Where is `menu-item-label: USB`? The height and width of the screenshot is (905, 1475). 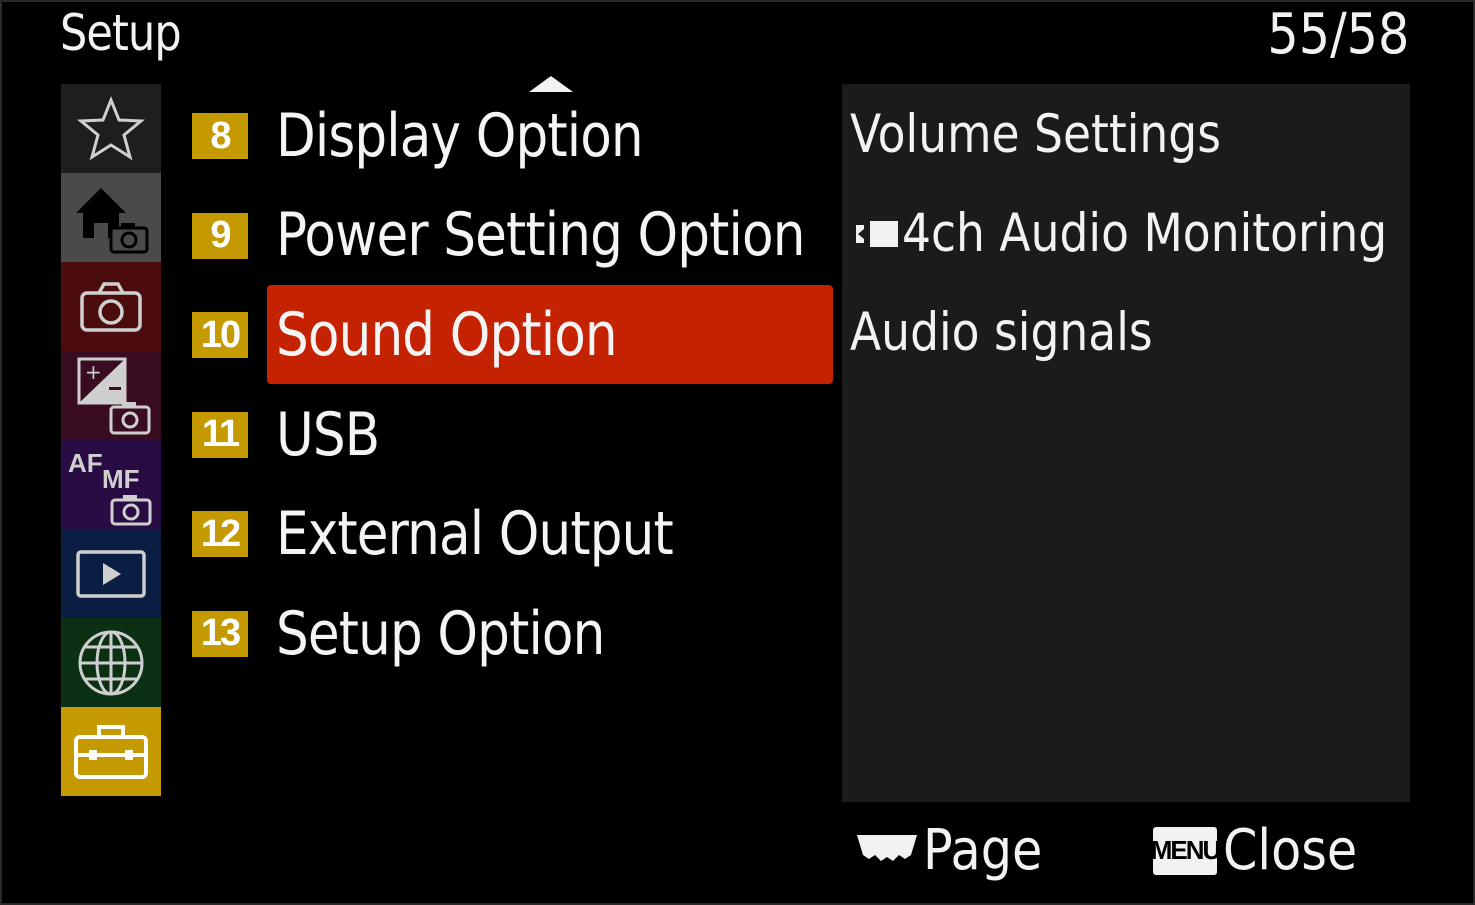
menu-item-label: USB is located at coordinates (328, 434).